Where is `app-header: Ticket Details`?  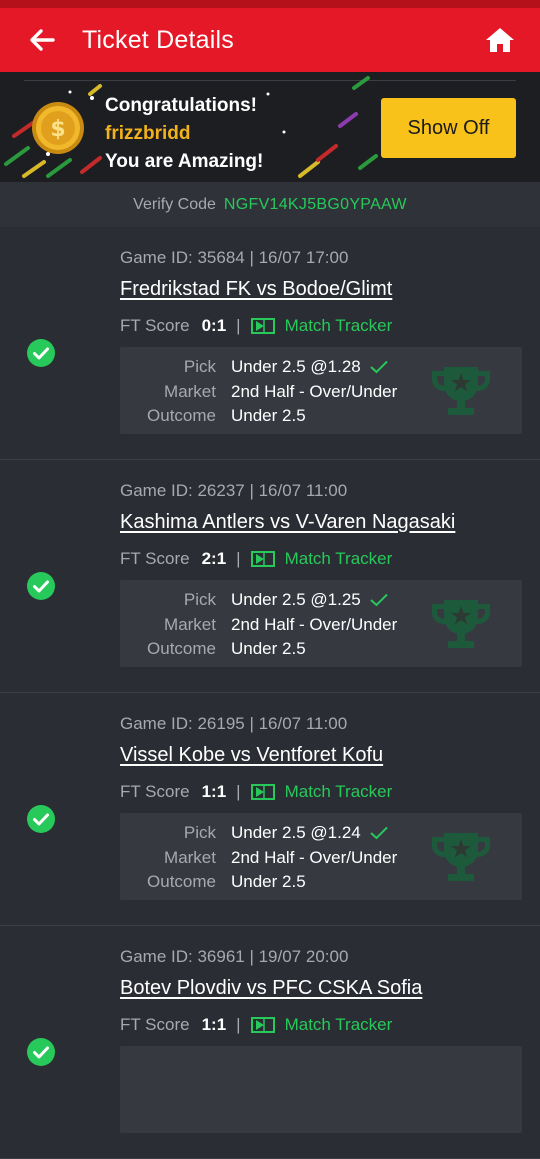
app-header: Ticket Details is located at coordinates (270, 40).